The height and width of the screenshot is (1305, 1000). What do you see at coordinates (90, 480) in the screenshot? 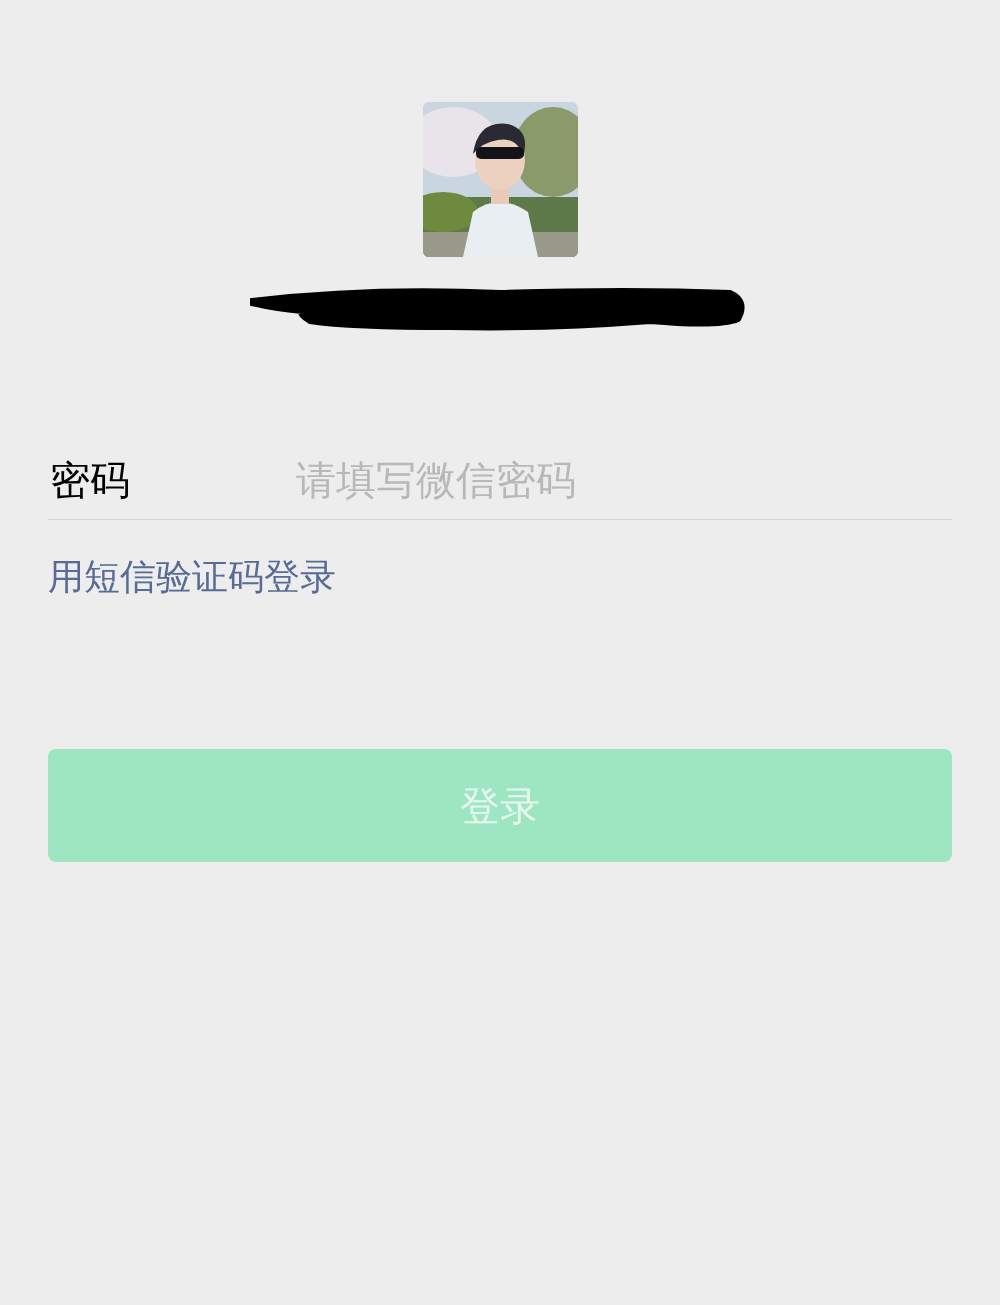
I see `password-label: 密码` at bounding box center [90, 480].